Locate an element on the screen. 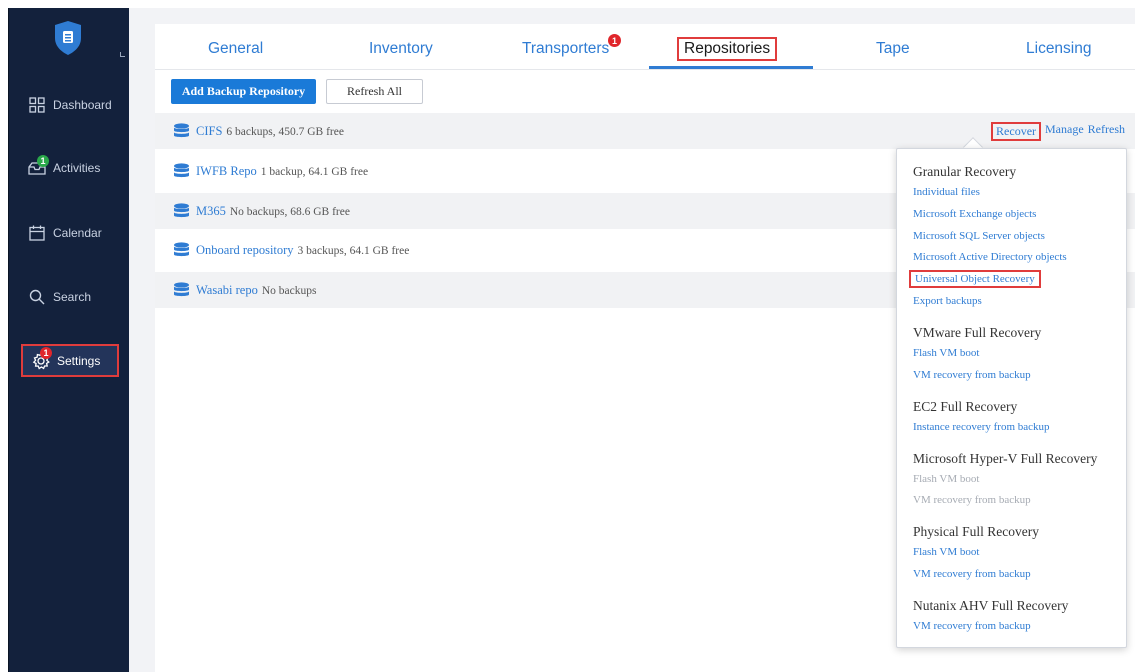 The height and width of the screenshot is (672, 1135). manage-link: Manage is located at coordinates (1064, 131).